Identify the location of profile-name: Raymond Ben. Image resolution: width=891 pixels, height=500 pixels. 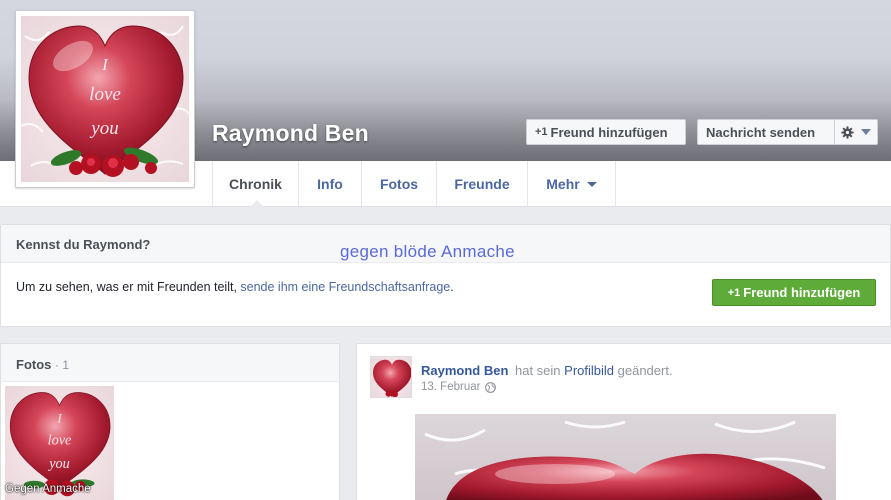
(290, 133).